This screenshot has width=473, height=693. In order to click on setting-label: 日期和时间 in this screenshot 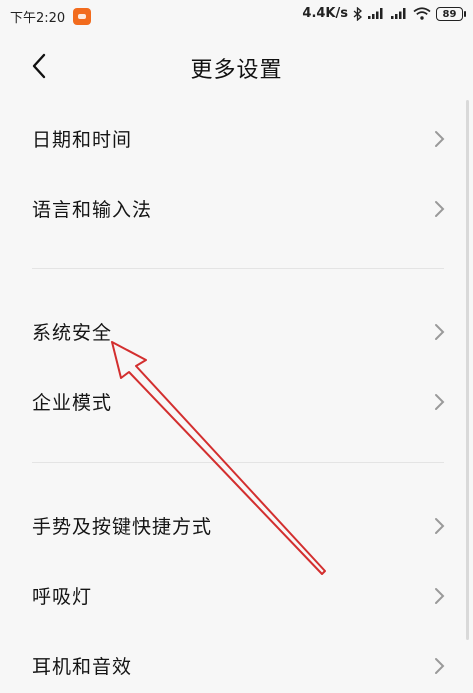, I will do `click(82, 140)`.